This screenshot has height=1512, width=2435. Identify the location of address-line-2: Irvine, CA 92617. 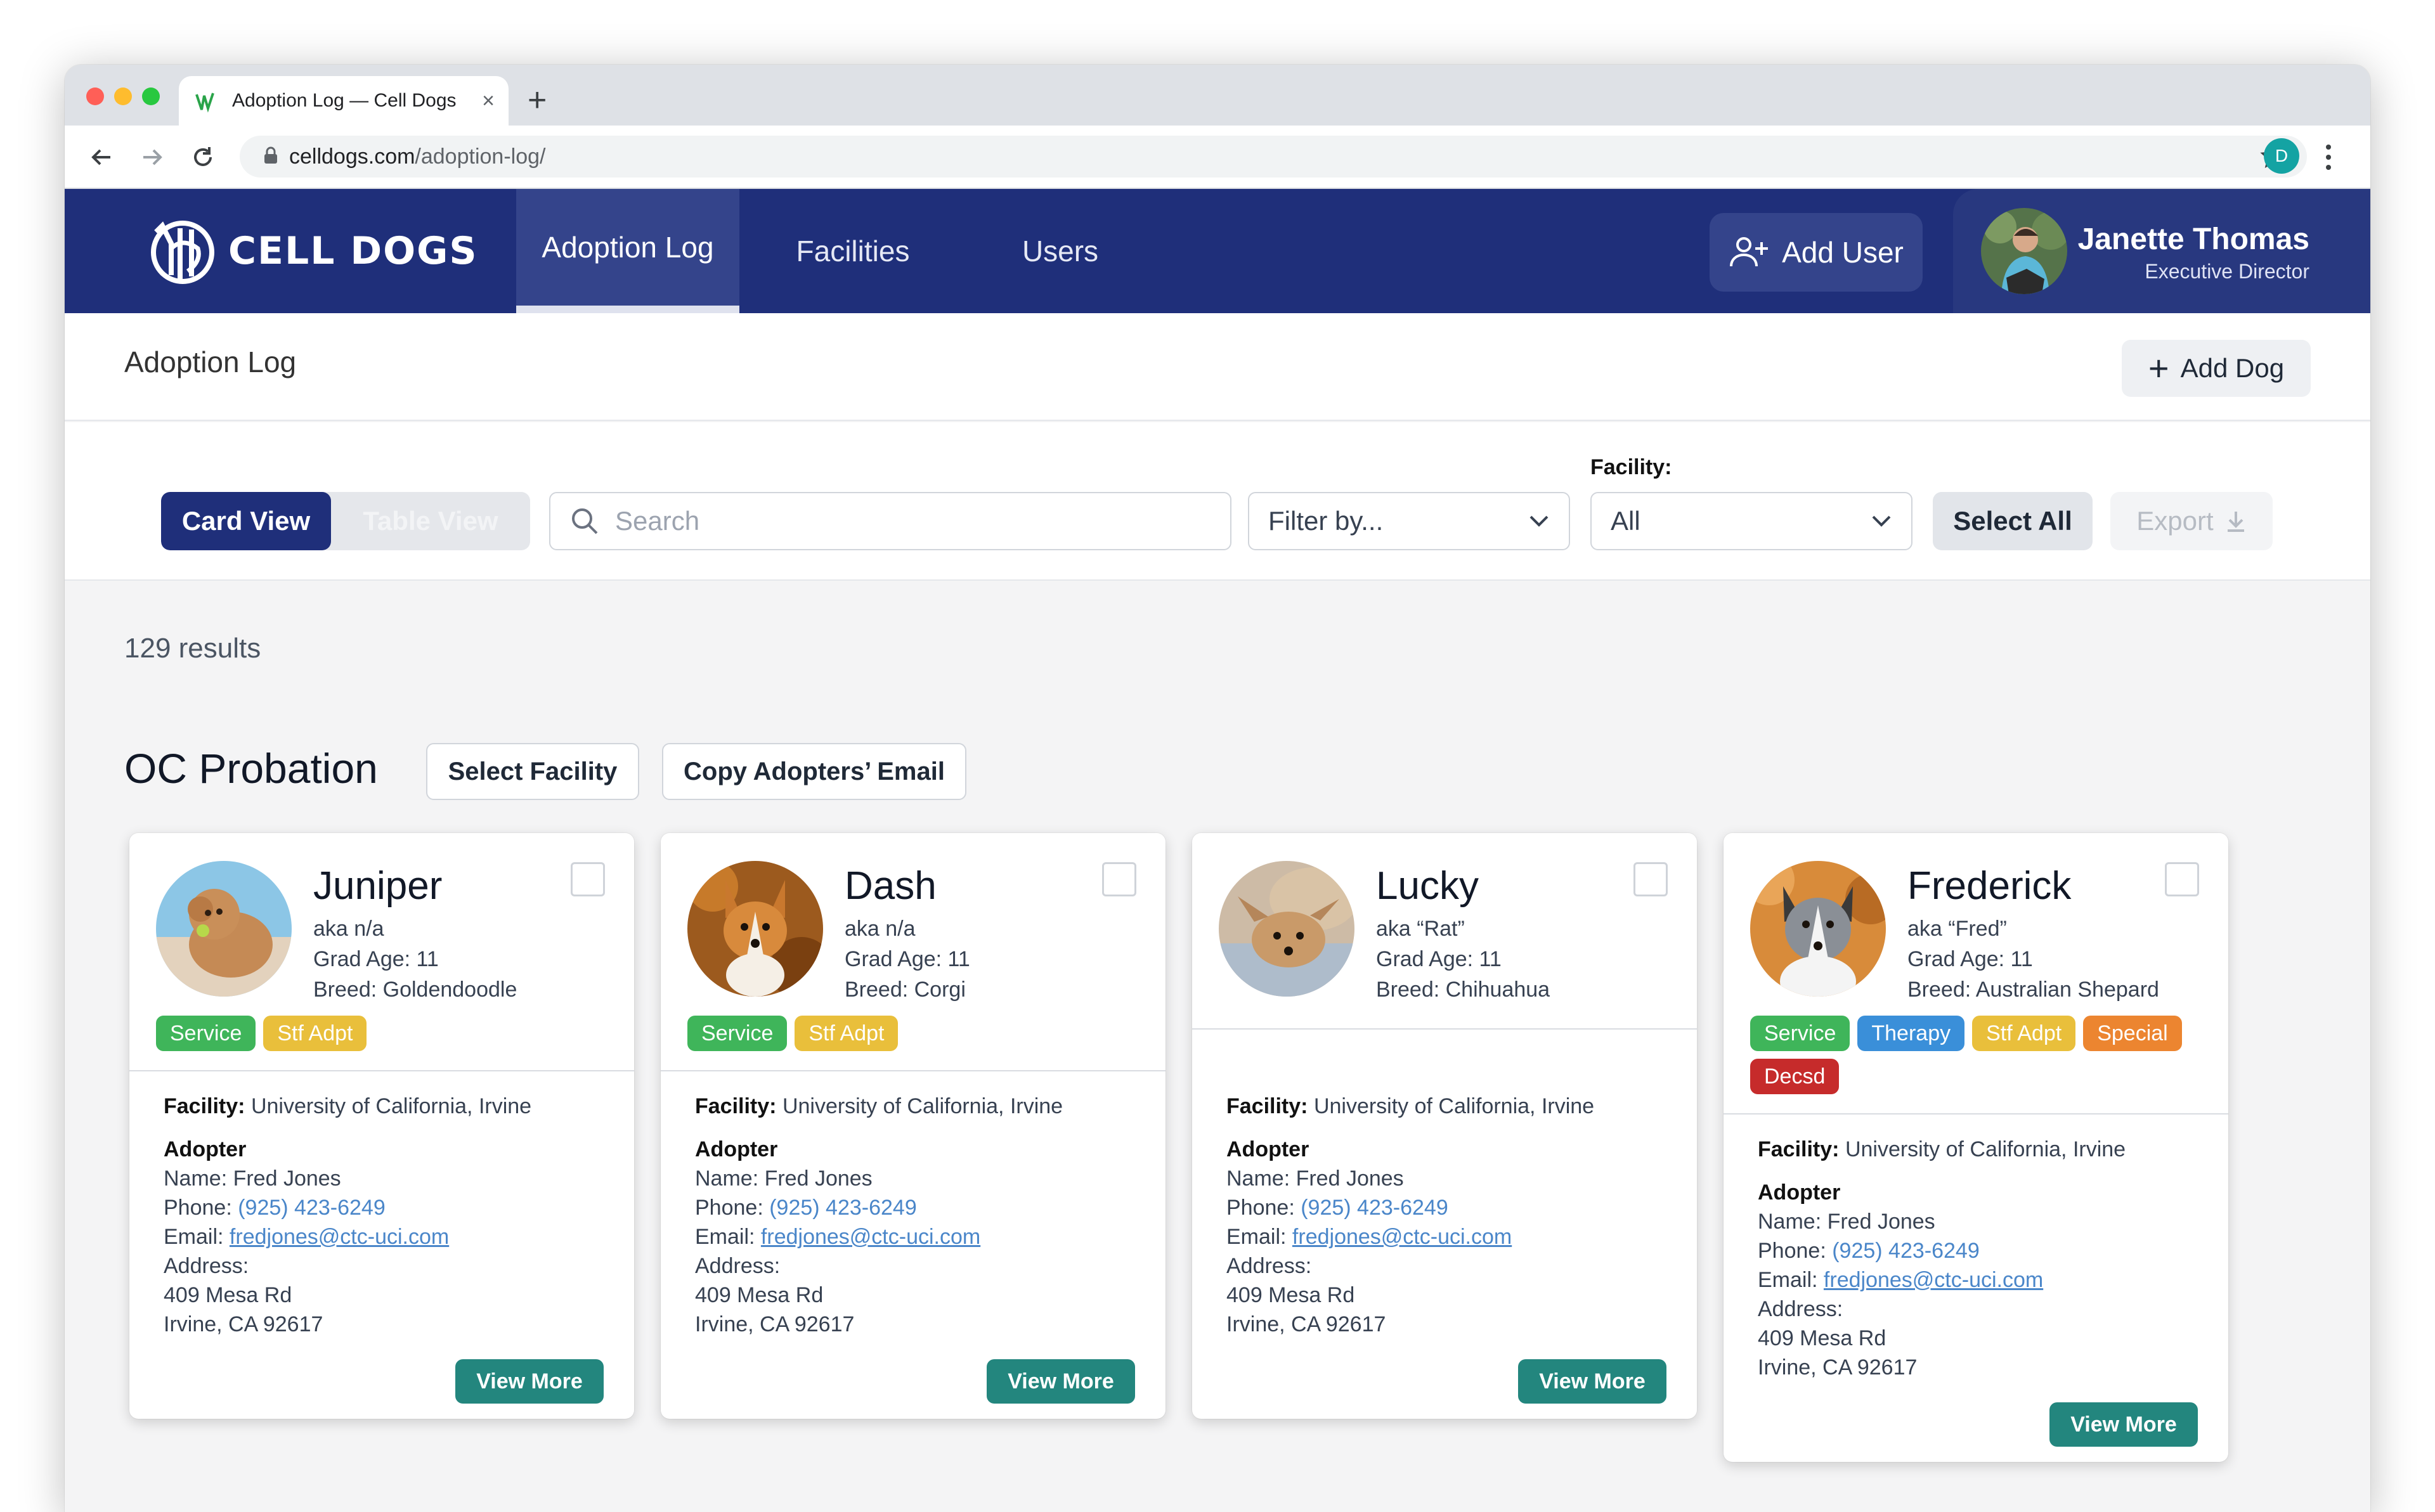
(1838, 1367).